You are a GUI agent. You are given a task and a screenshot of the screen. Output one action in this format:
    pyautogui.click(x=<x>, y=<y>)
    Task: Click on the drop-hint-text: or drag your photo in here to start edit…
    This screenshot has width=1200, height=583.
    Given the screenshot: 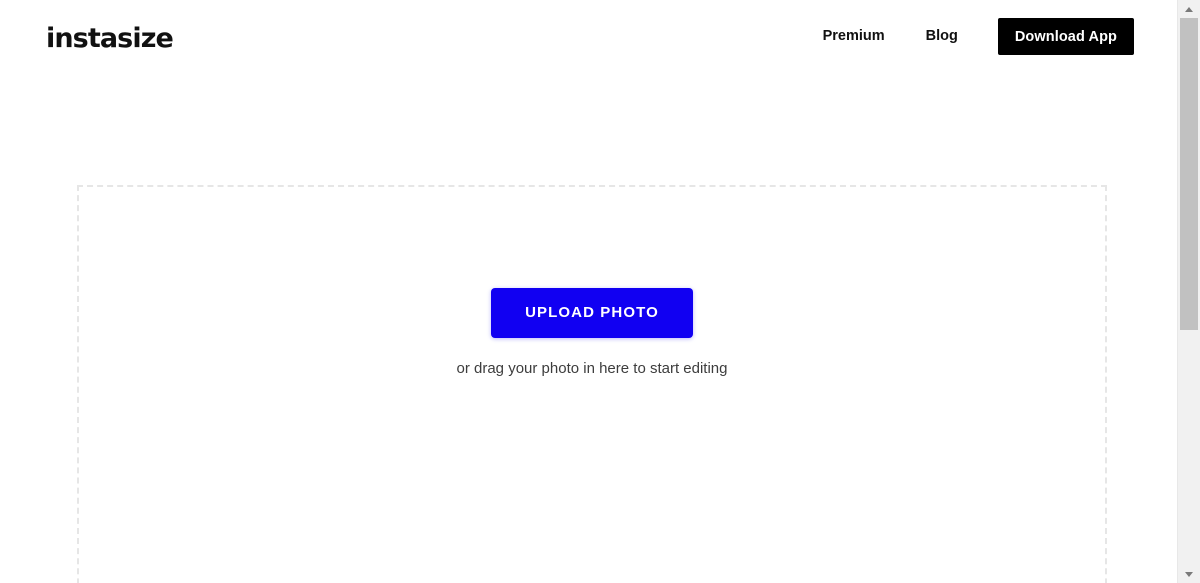 What is the action you would take?
    pyautogui.click(x=592, y=368)
    